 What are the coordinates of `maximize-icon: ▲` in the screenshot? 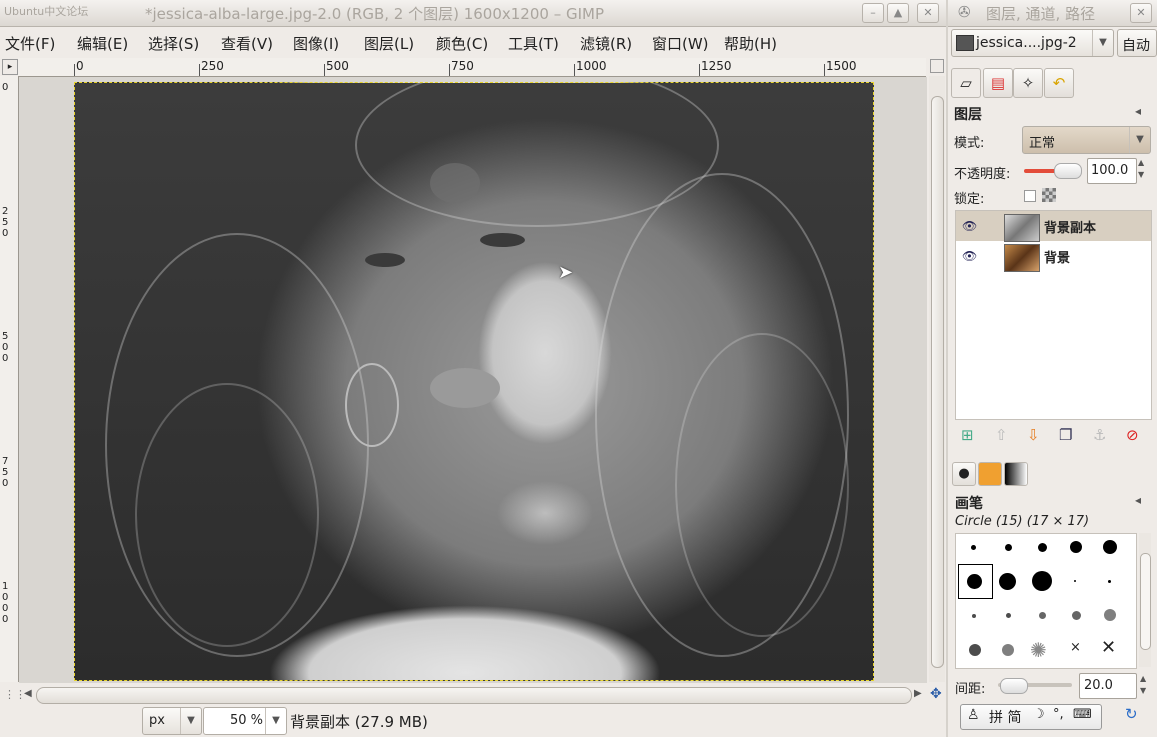 It's located at (898, 13).